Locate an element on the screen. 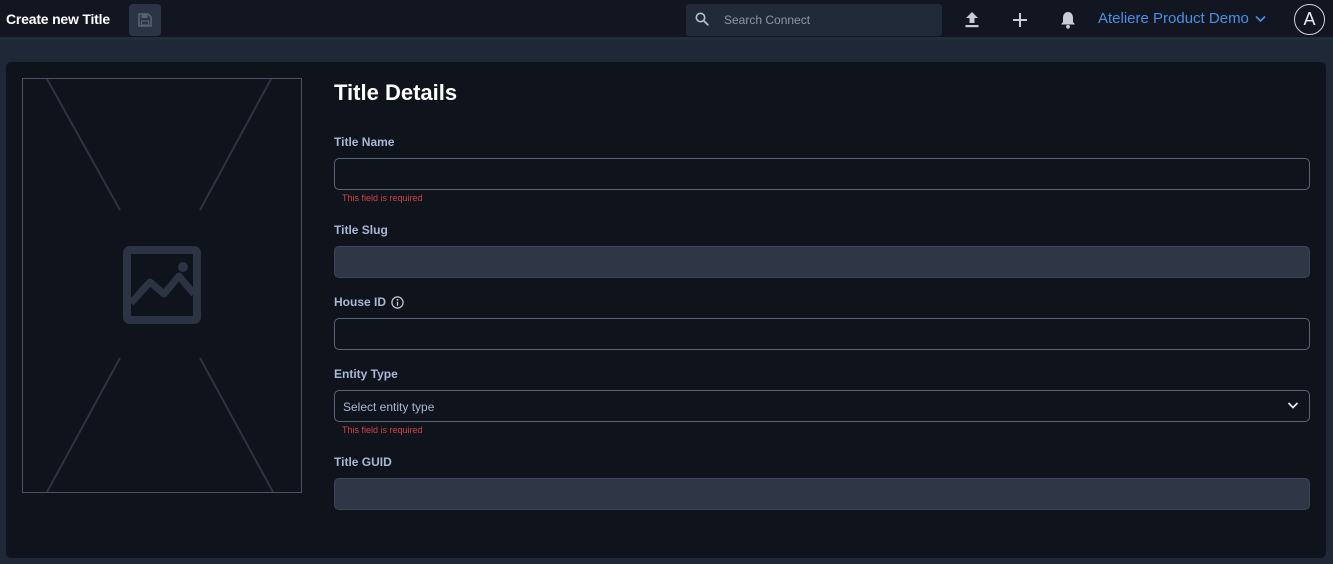 Image resolution: width=1333 pixels, height=564 pixels. house-id-input is located at coordinates (822, 334).